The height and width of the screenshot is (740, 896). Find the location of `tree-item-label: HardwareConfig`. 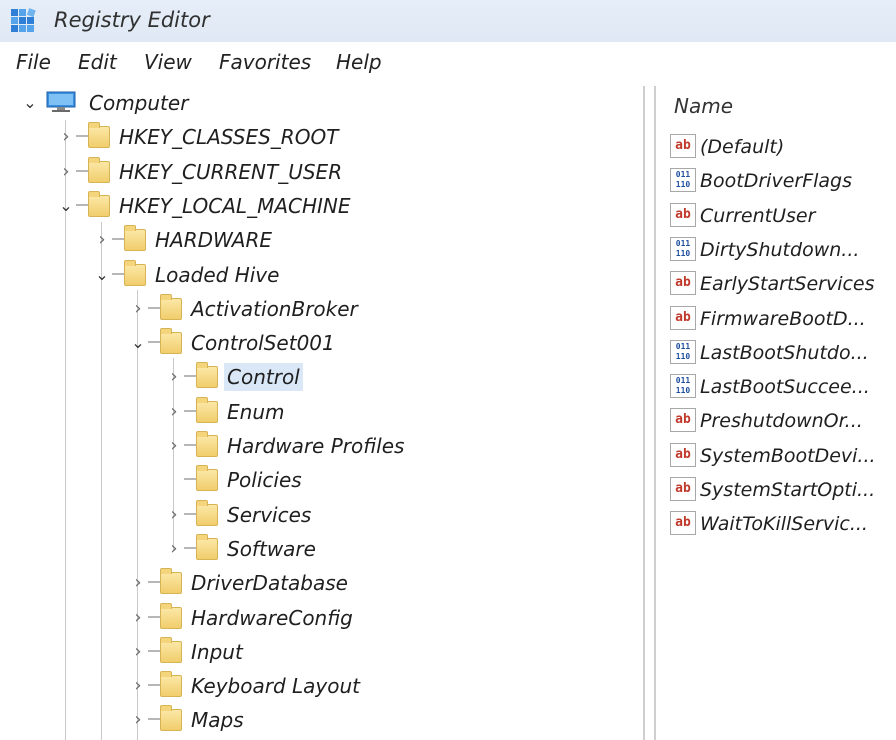

tree-item-label: HardwareConfig is located at coordinates (272, 618).